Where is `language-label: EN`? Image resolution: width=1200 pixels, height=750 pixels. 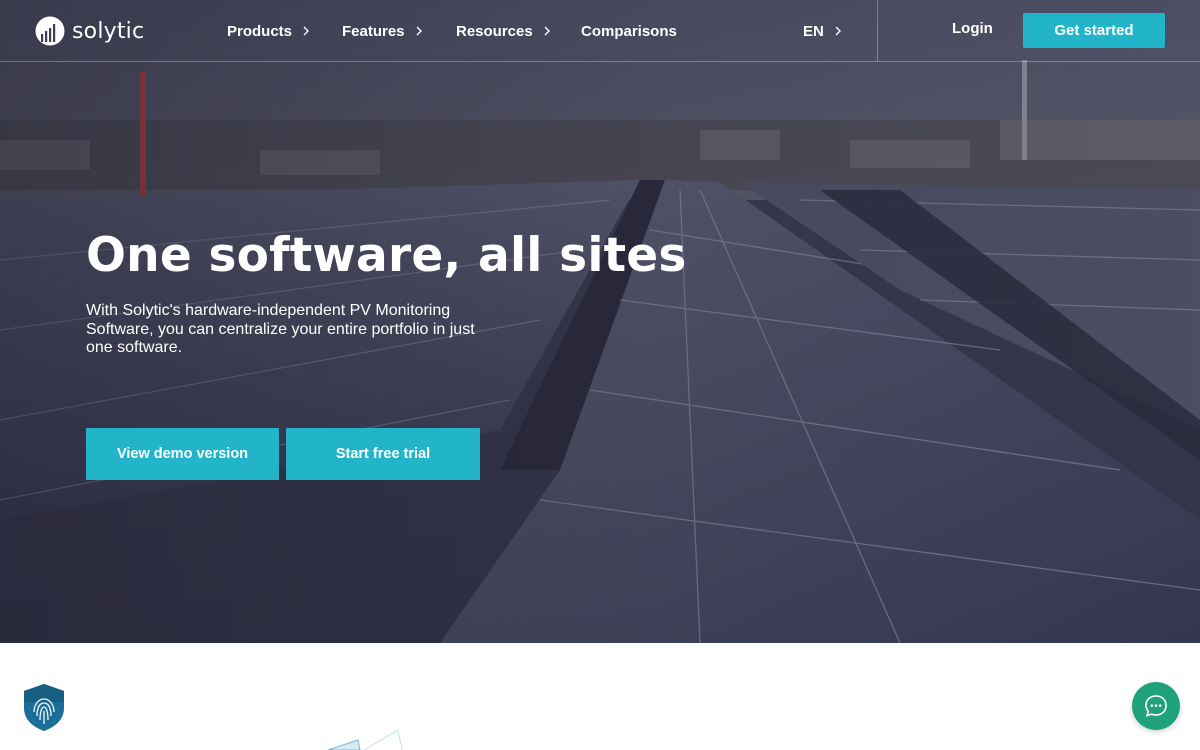 language-label: EN is located at coordinates (813, 31).